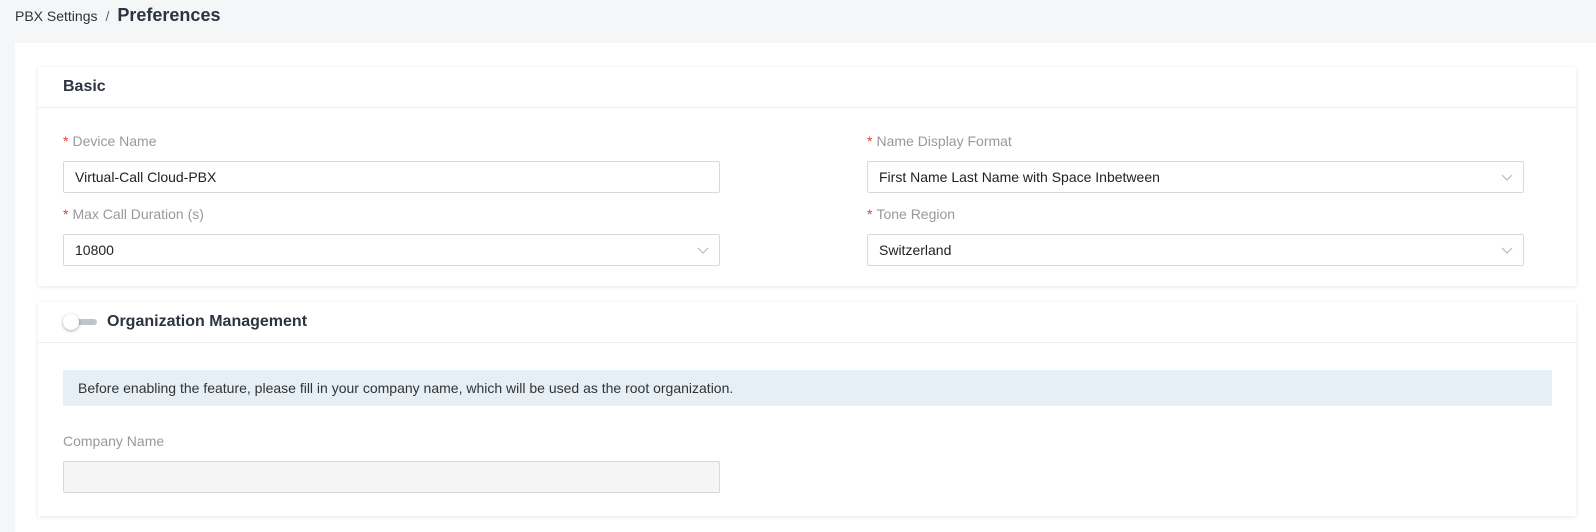 This screenshot has width=1596, height=532. I want to click on company-name-field: Company Name, so click(391, 462).